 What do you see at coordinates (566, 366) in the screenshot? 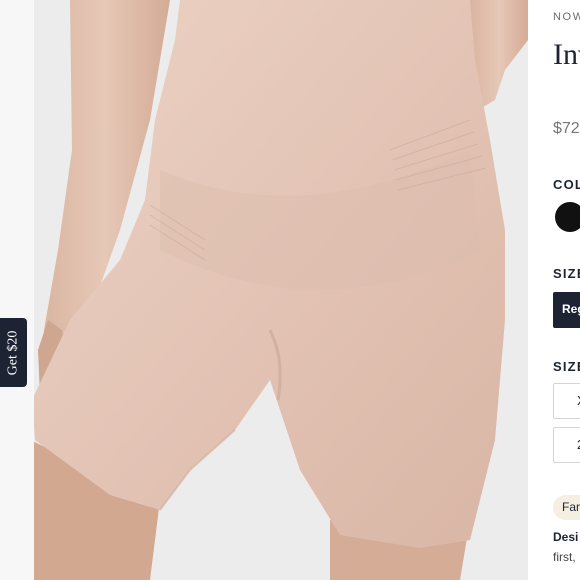
I see `size-section-label: SIZE` at bounding box center [566, 366].